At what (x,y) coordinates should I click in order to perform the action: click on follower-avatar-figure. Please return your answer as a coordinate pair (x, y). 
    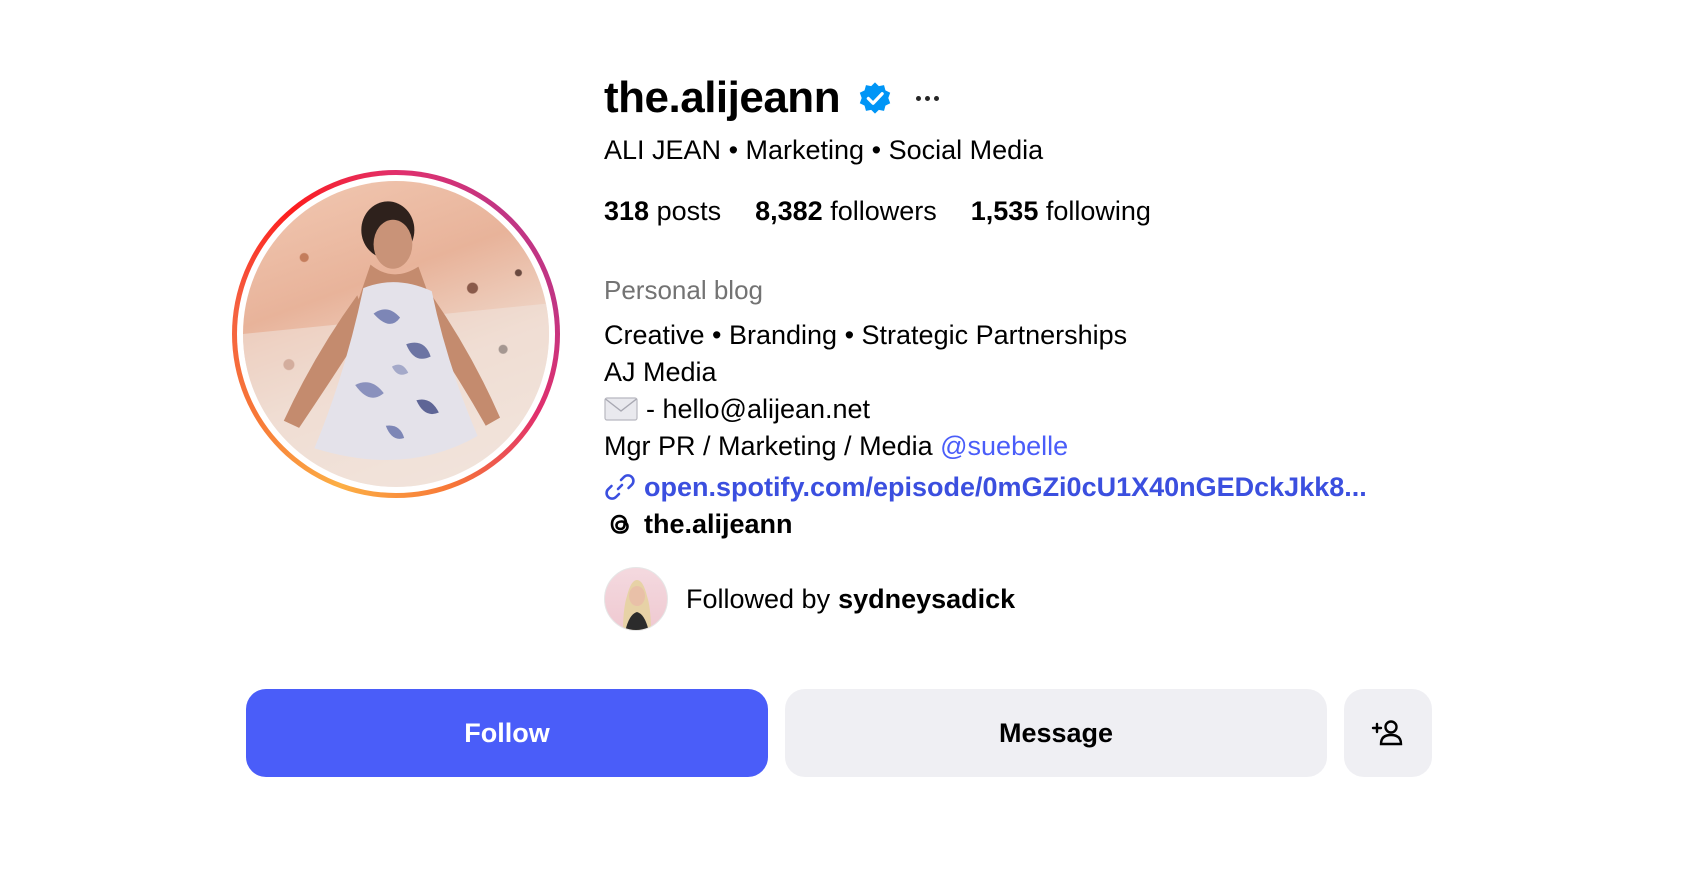
    Looking at the image, I should click on (637, 605).